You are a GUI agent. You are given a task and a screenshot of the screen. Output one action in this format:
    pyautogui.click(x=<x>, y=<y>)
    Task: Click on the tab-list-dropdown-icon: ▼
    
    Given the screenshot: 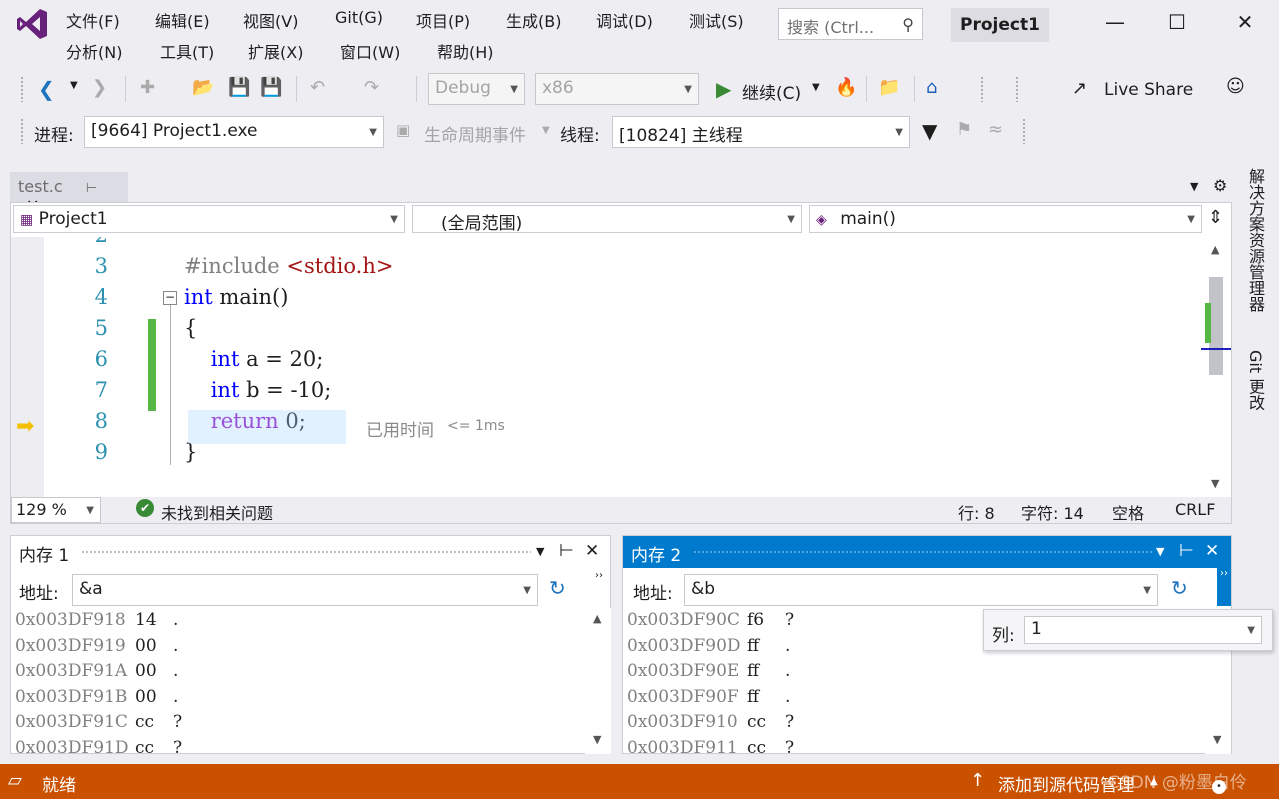 What is the action you would take?
    pyautogui.click(x=1194, y=186)
    